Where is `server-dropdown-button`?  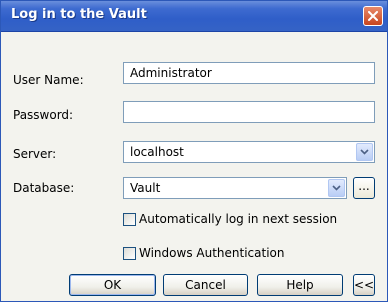
server-dropdown-button is located at coordinates (364, 152).